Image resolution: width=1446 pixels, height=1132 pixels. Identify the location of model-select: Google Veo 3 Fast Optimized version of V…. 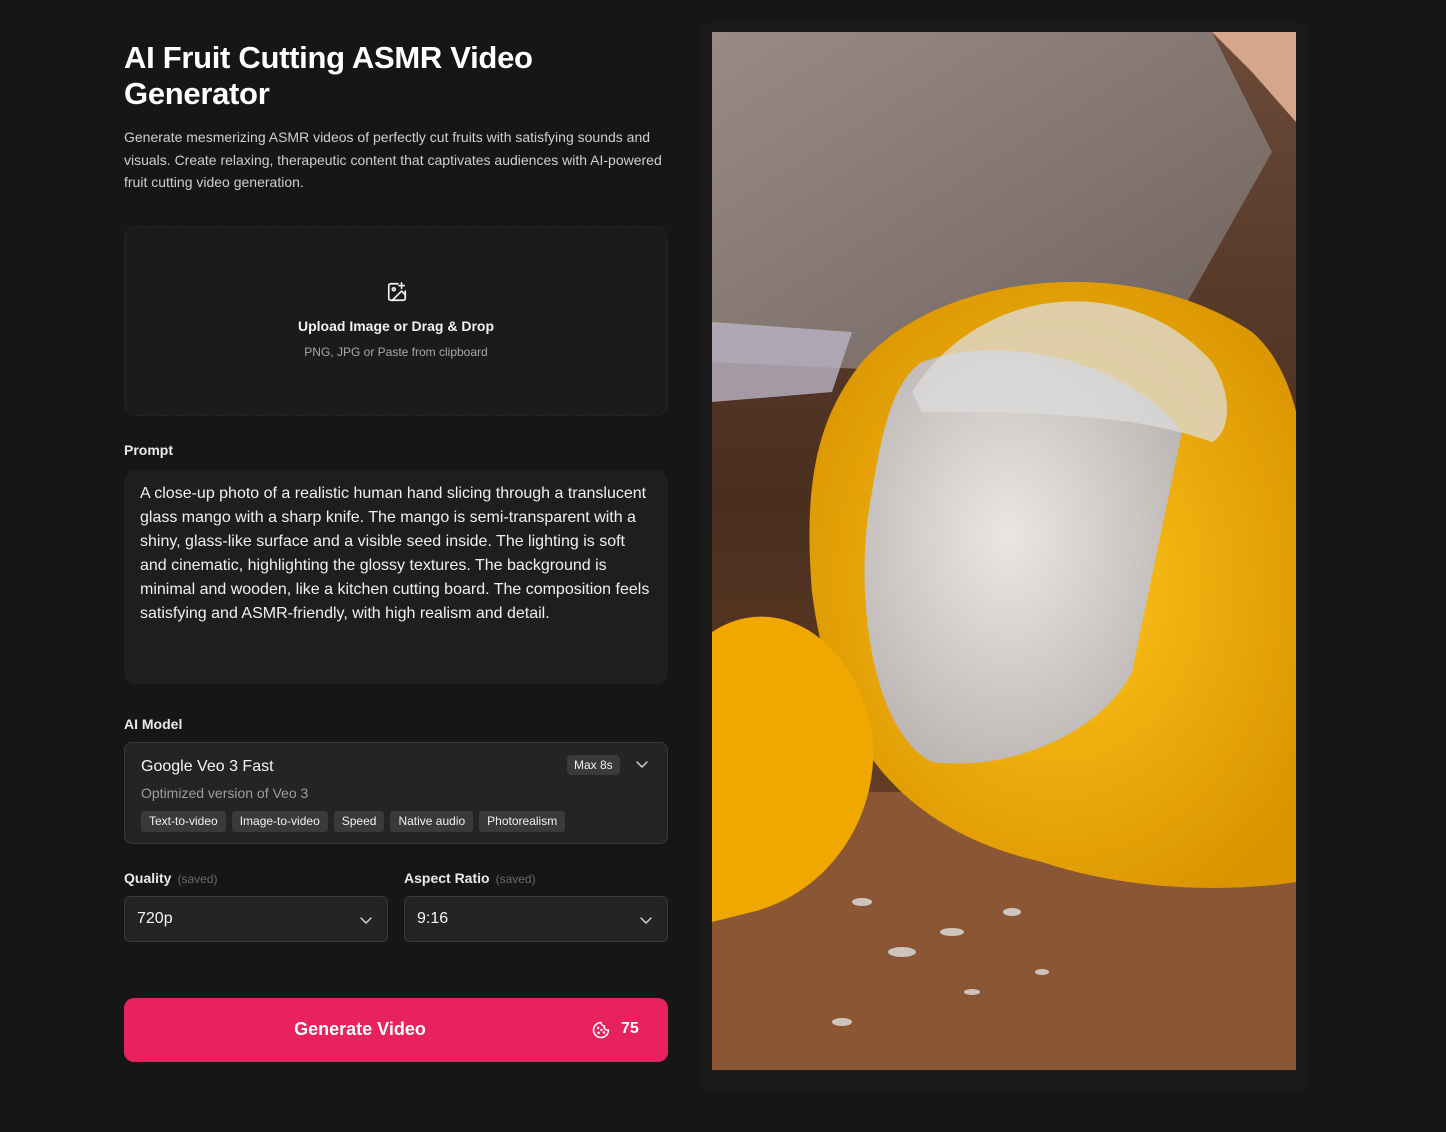
(396, 793).